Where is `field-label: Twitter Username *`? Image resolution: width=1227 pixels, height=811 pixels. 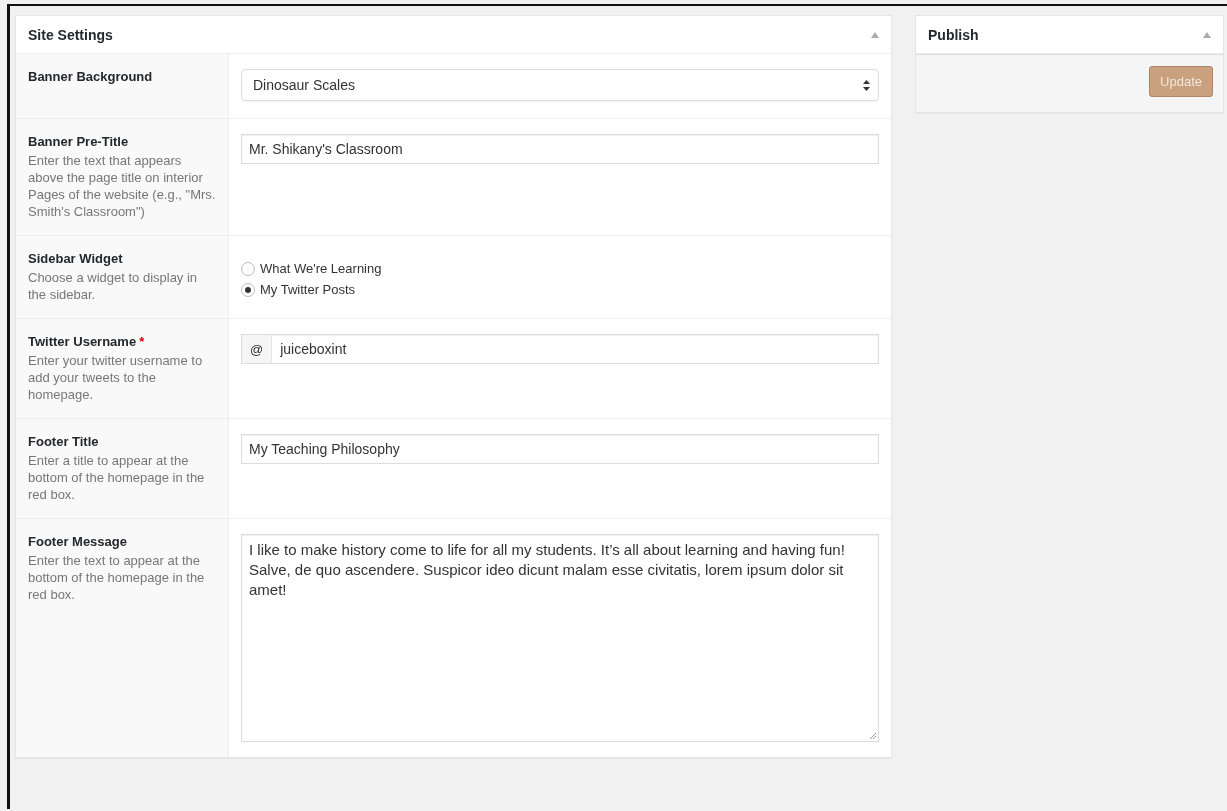 field-label: Twitter Username * is located at coordinates (87, 341).